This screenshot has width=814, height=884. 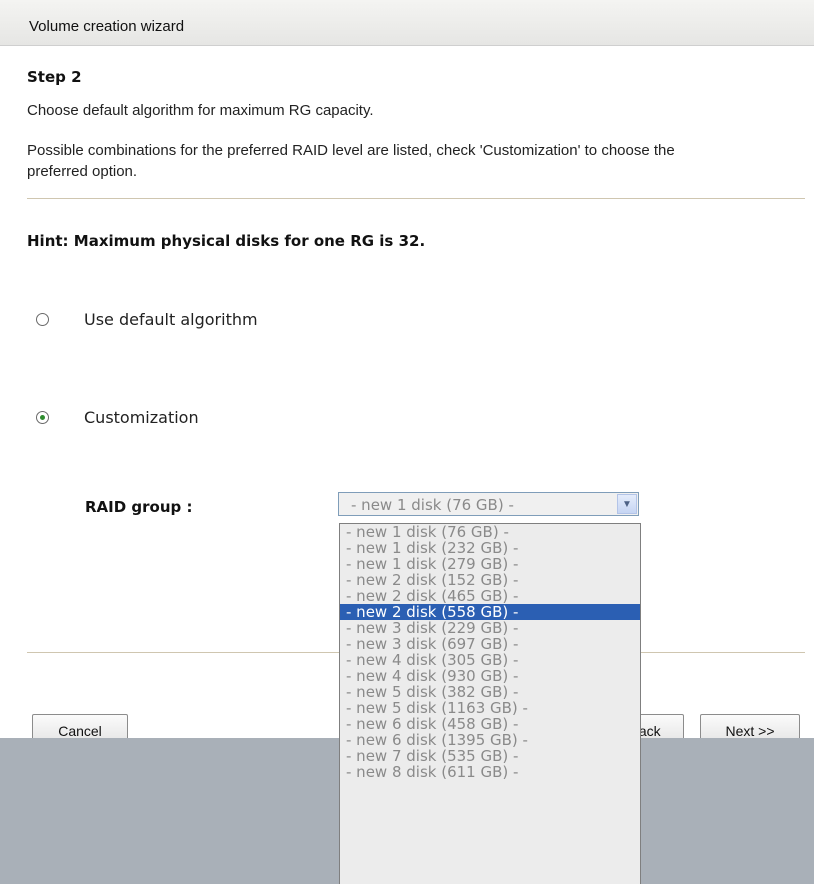 I want to click on customization-option: Customization, so click(x=117, y=417).